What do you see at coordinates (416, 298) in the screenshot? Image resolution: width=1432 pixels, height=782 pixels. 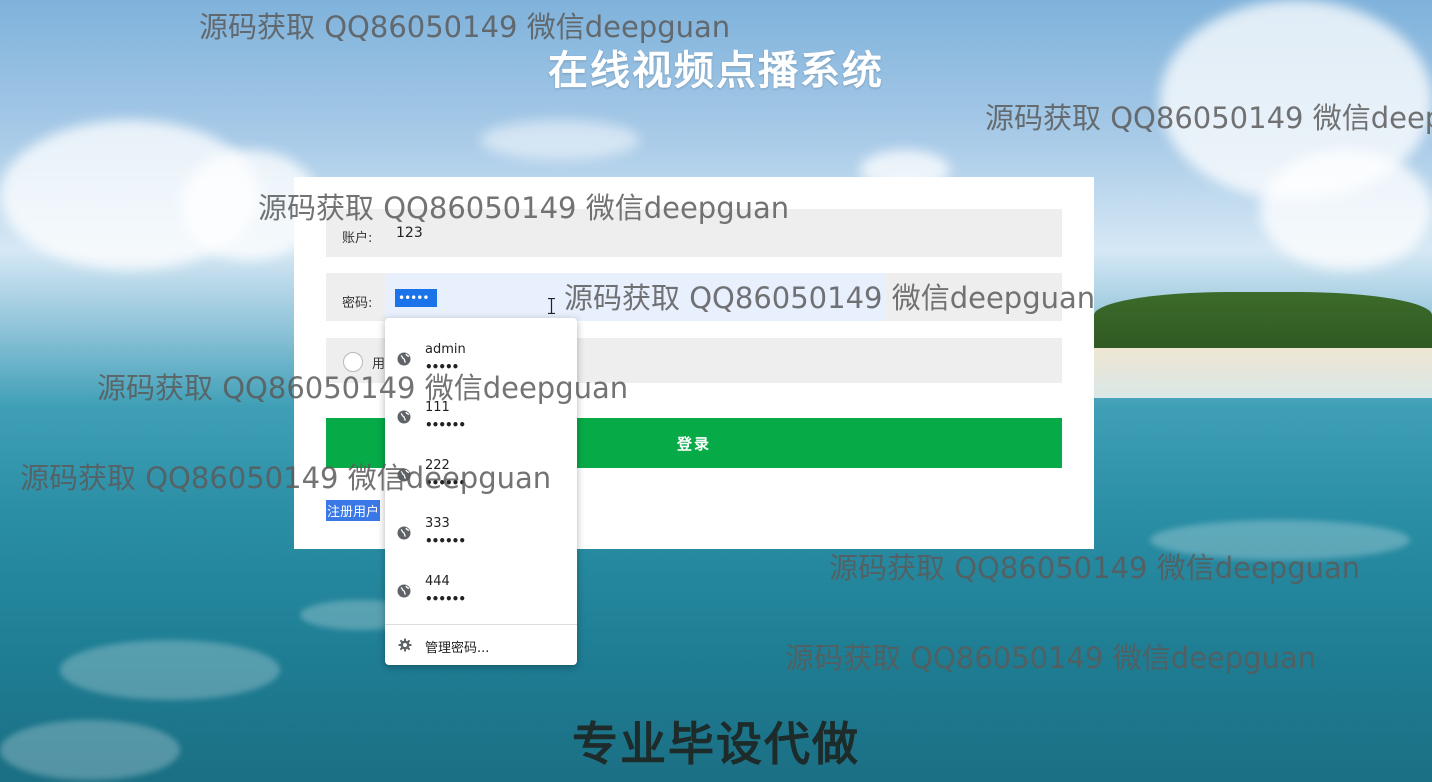 I see `password-value: •••••` at bounding box center [416, 298].